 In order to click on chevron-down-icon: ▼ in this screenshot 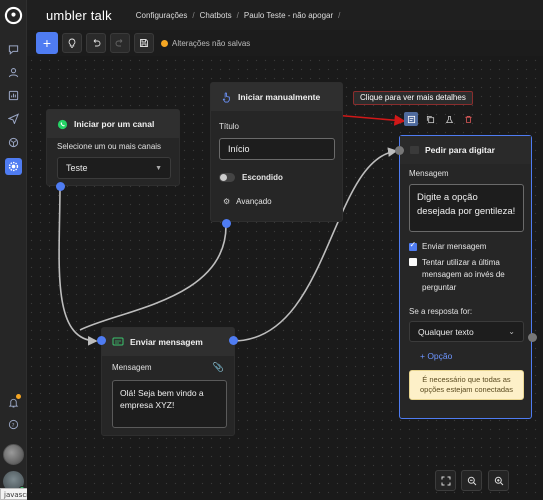, I will do `click(158, 168)`.